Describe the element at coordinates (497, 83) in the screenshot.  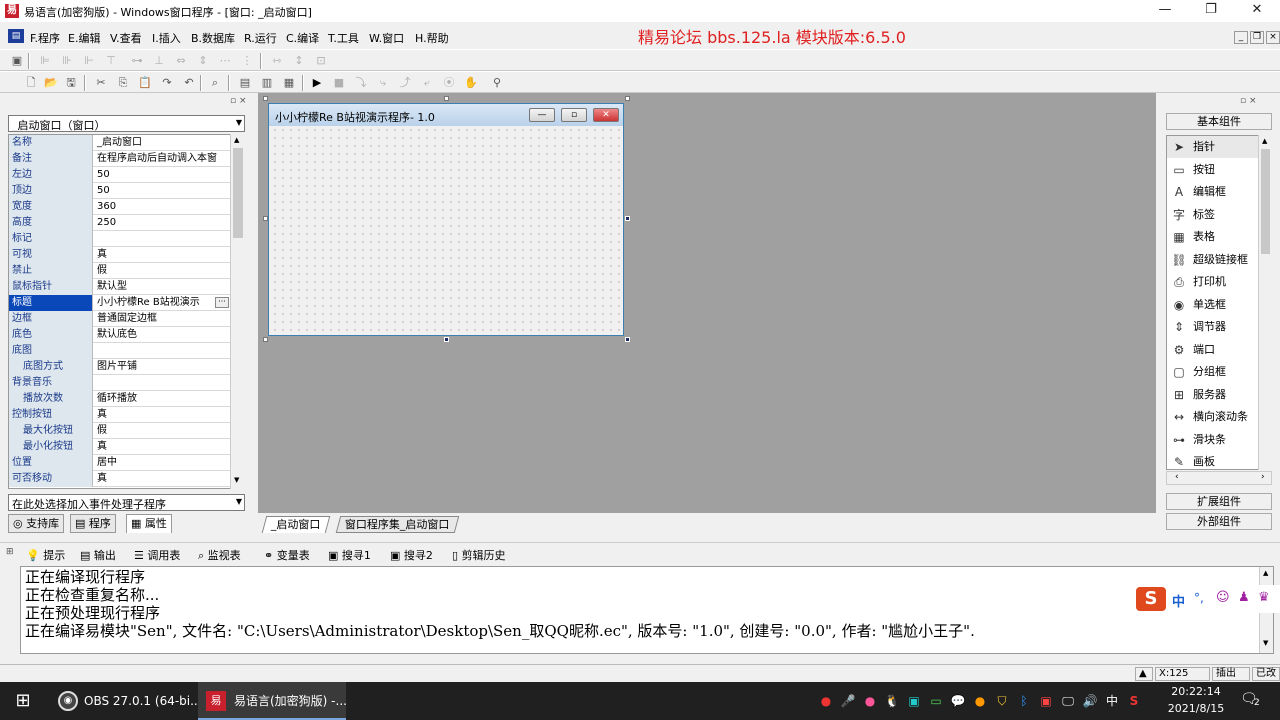
I see `binoculars-icon: ⚲` at that location.